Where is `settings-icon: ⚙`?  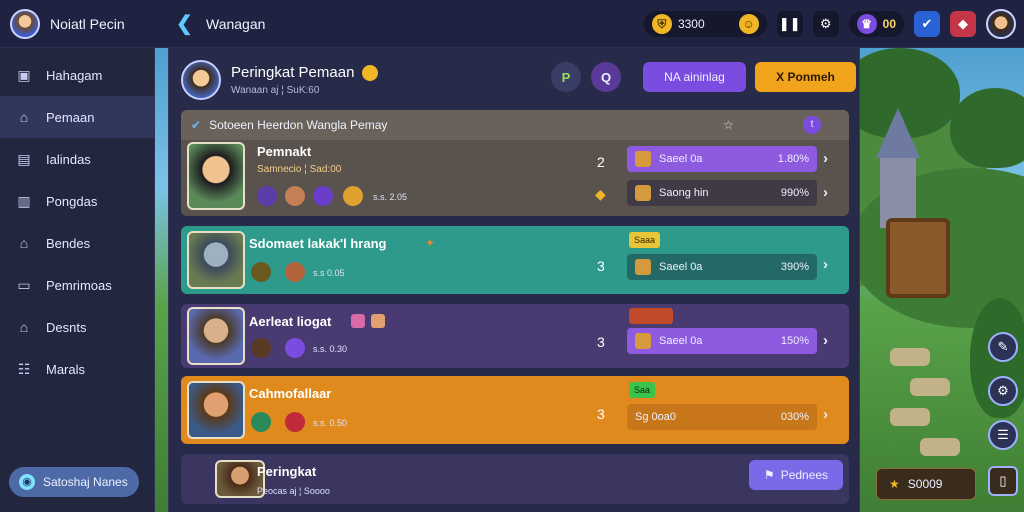 settings-icon: ⚙ is located at coordinates (1003, 391).